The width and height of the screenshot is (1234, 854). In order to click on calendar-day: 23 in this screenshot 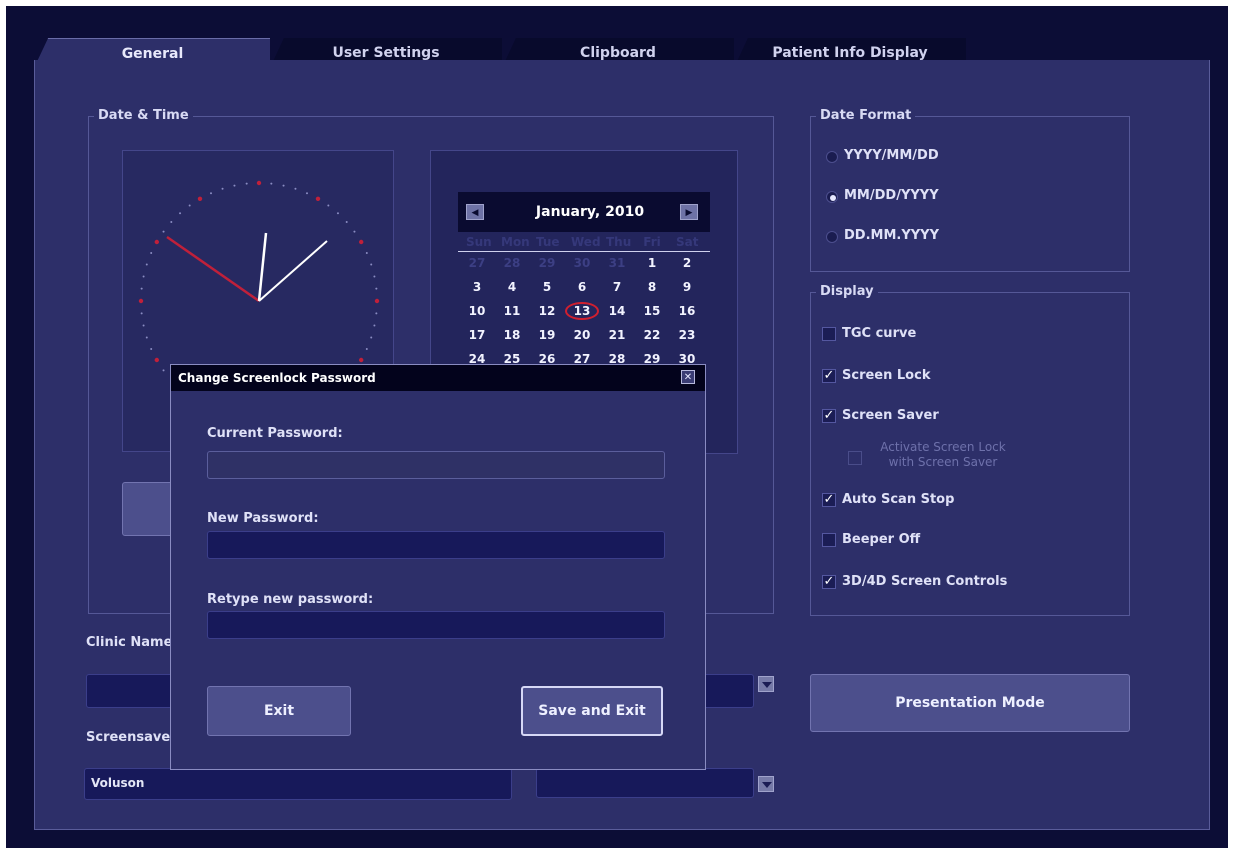, I will do `click(687, 335)`.